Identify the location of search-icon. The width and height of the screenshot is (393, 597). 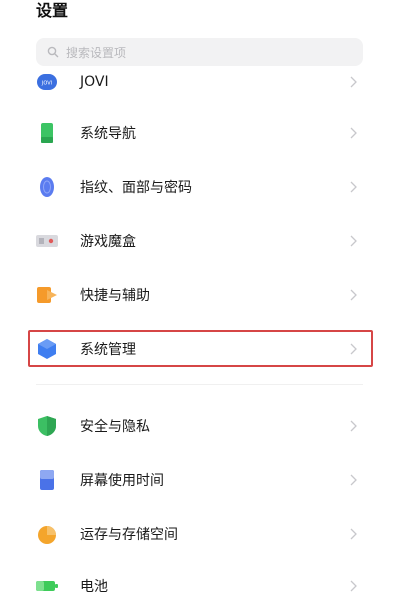
(53, 52).